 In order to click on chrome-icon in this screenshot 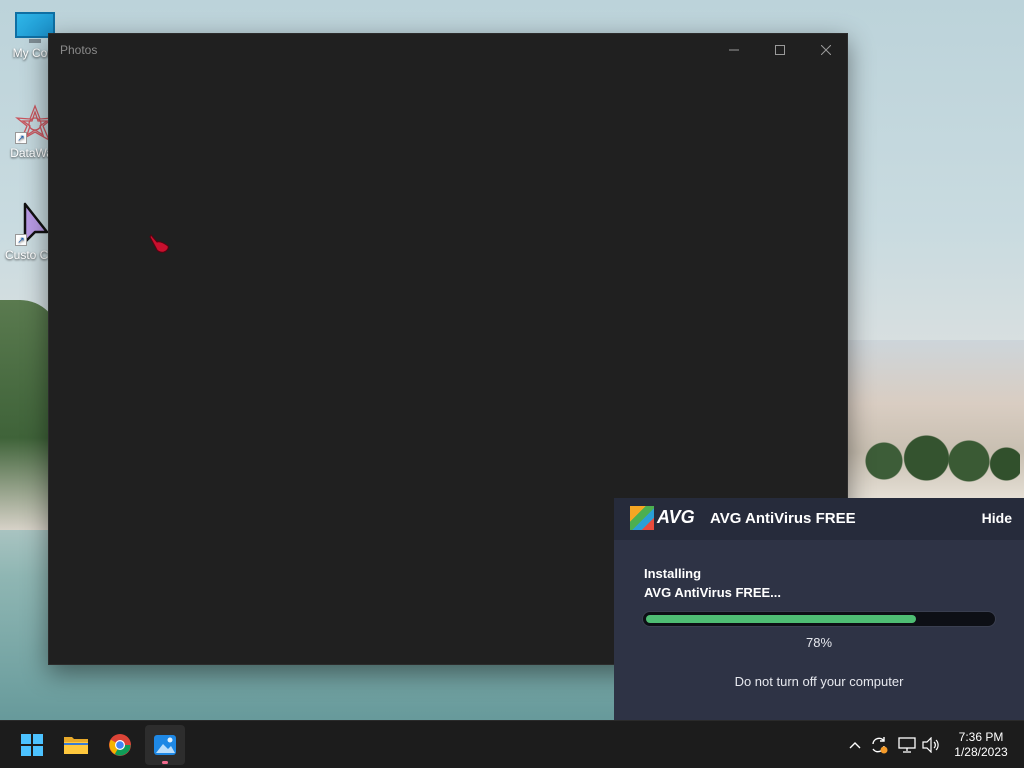, I will do `click(120, 745)`.